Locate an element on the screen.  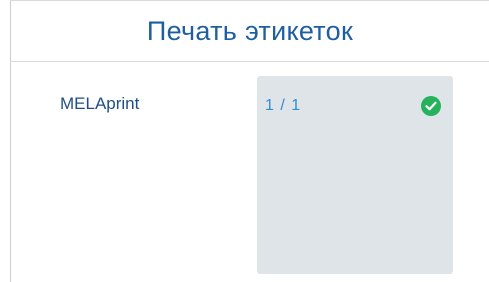
checkmark-icon is located at coordinates (431, 106).